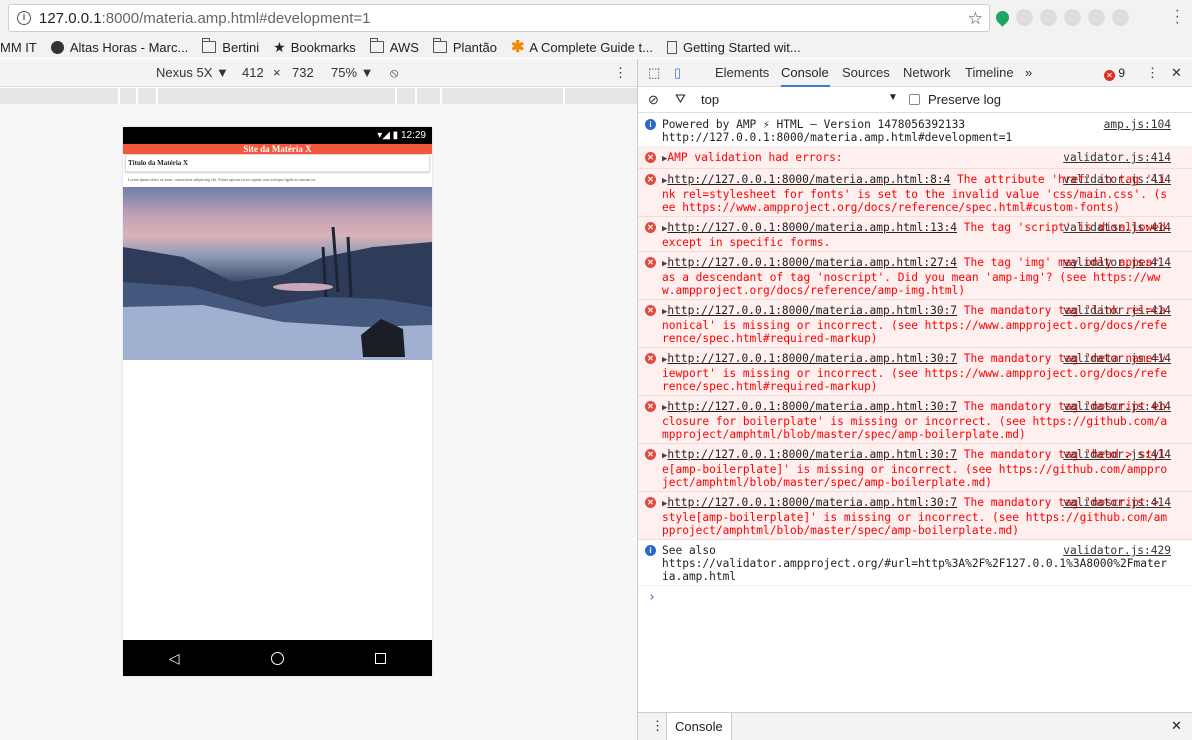 The width and height of the screenshot is (1192, 740). What do you see at coordinates (699, 726) in the screenshot?
I see `drawer-tab-console: Console` at bounding box center [699, 726].